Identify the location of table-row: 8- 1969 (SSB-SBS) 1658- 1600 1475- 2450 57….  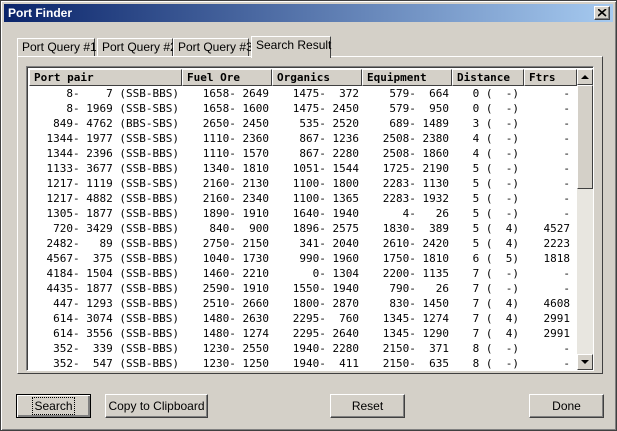
(303, 108).